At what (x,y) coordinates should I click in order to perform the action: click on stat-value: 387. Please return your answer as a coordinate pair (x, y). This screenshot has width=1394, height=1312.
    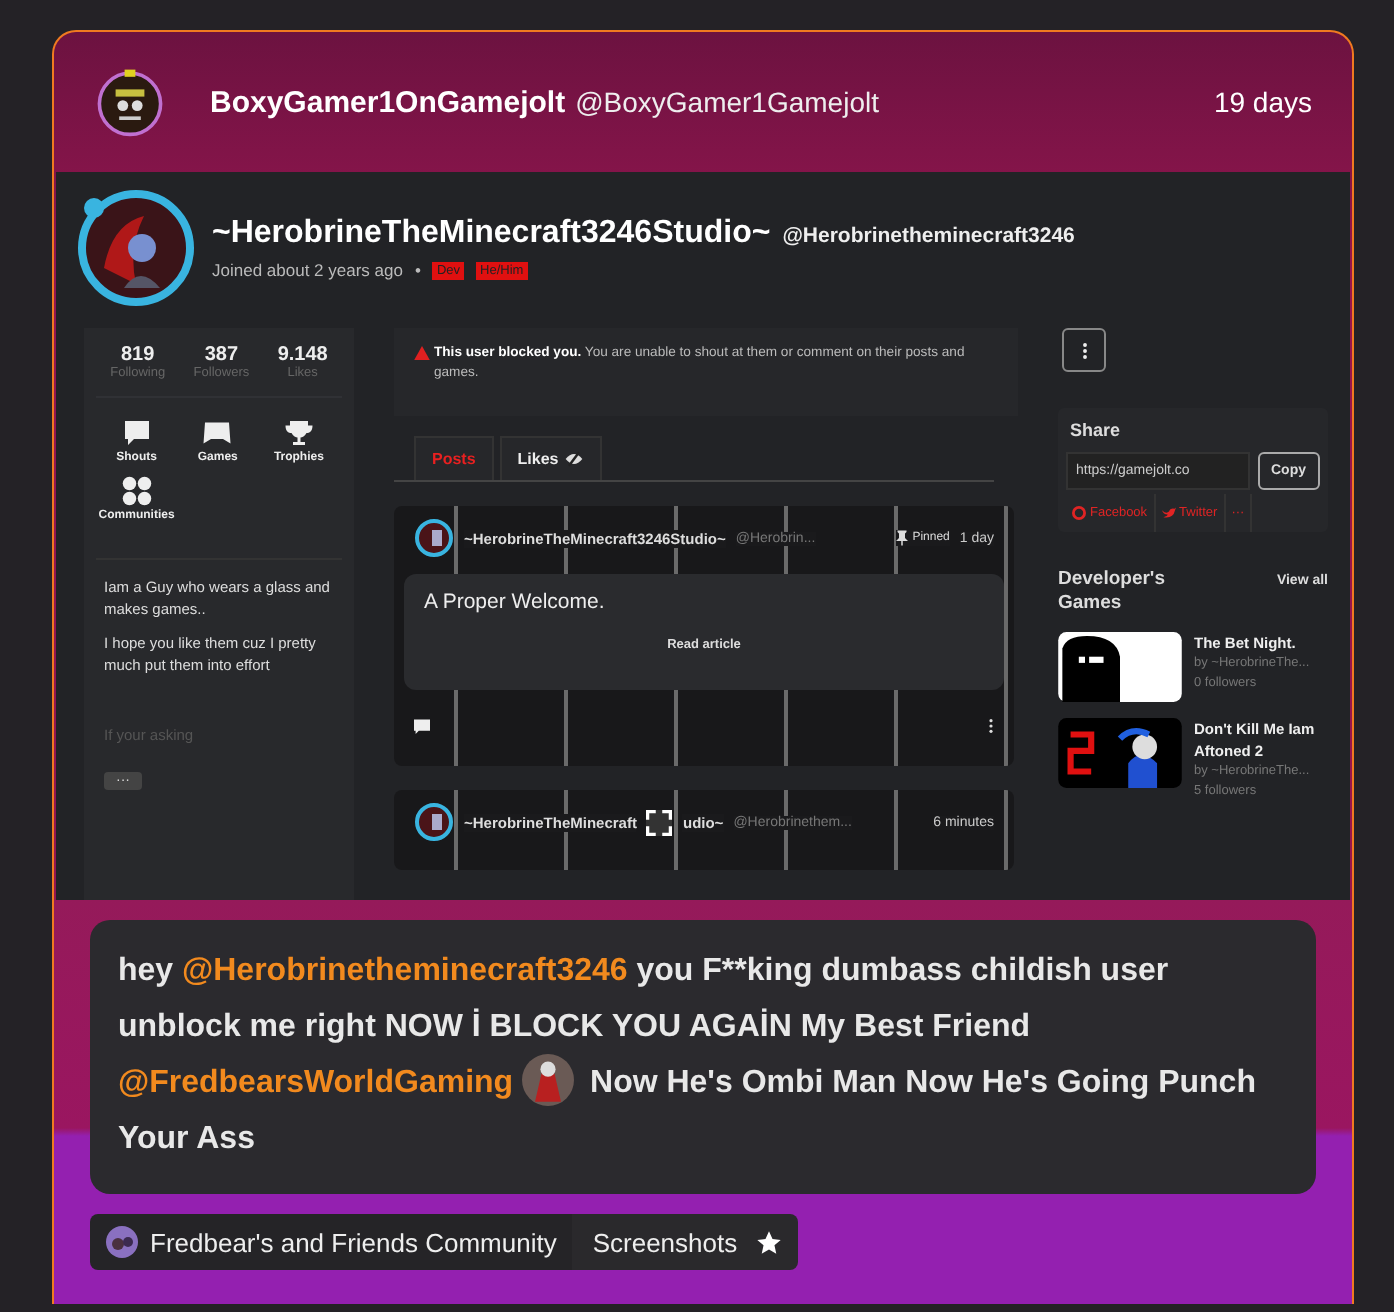
    Looking at the image, I should click on (221, 355).